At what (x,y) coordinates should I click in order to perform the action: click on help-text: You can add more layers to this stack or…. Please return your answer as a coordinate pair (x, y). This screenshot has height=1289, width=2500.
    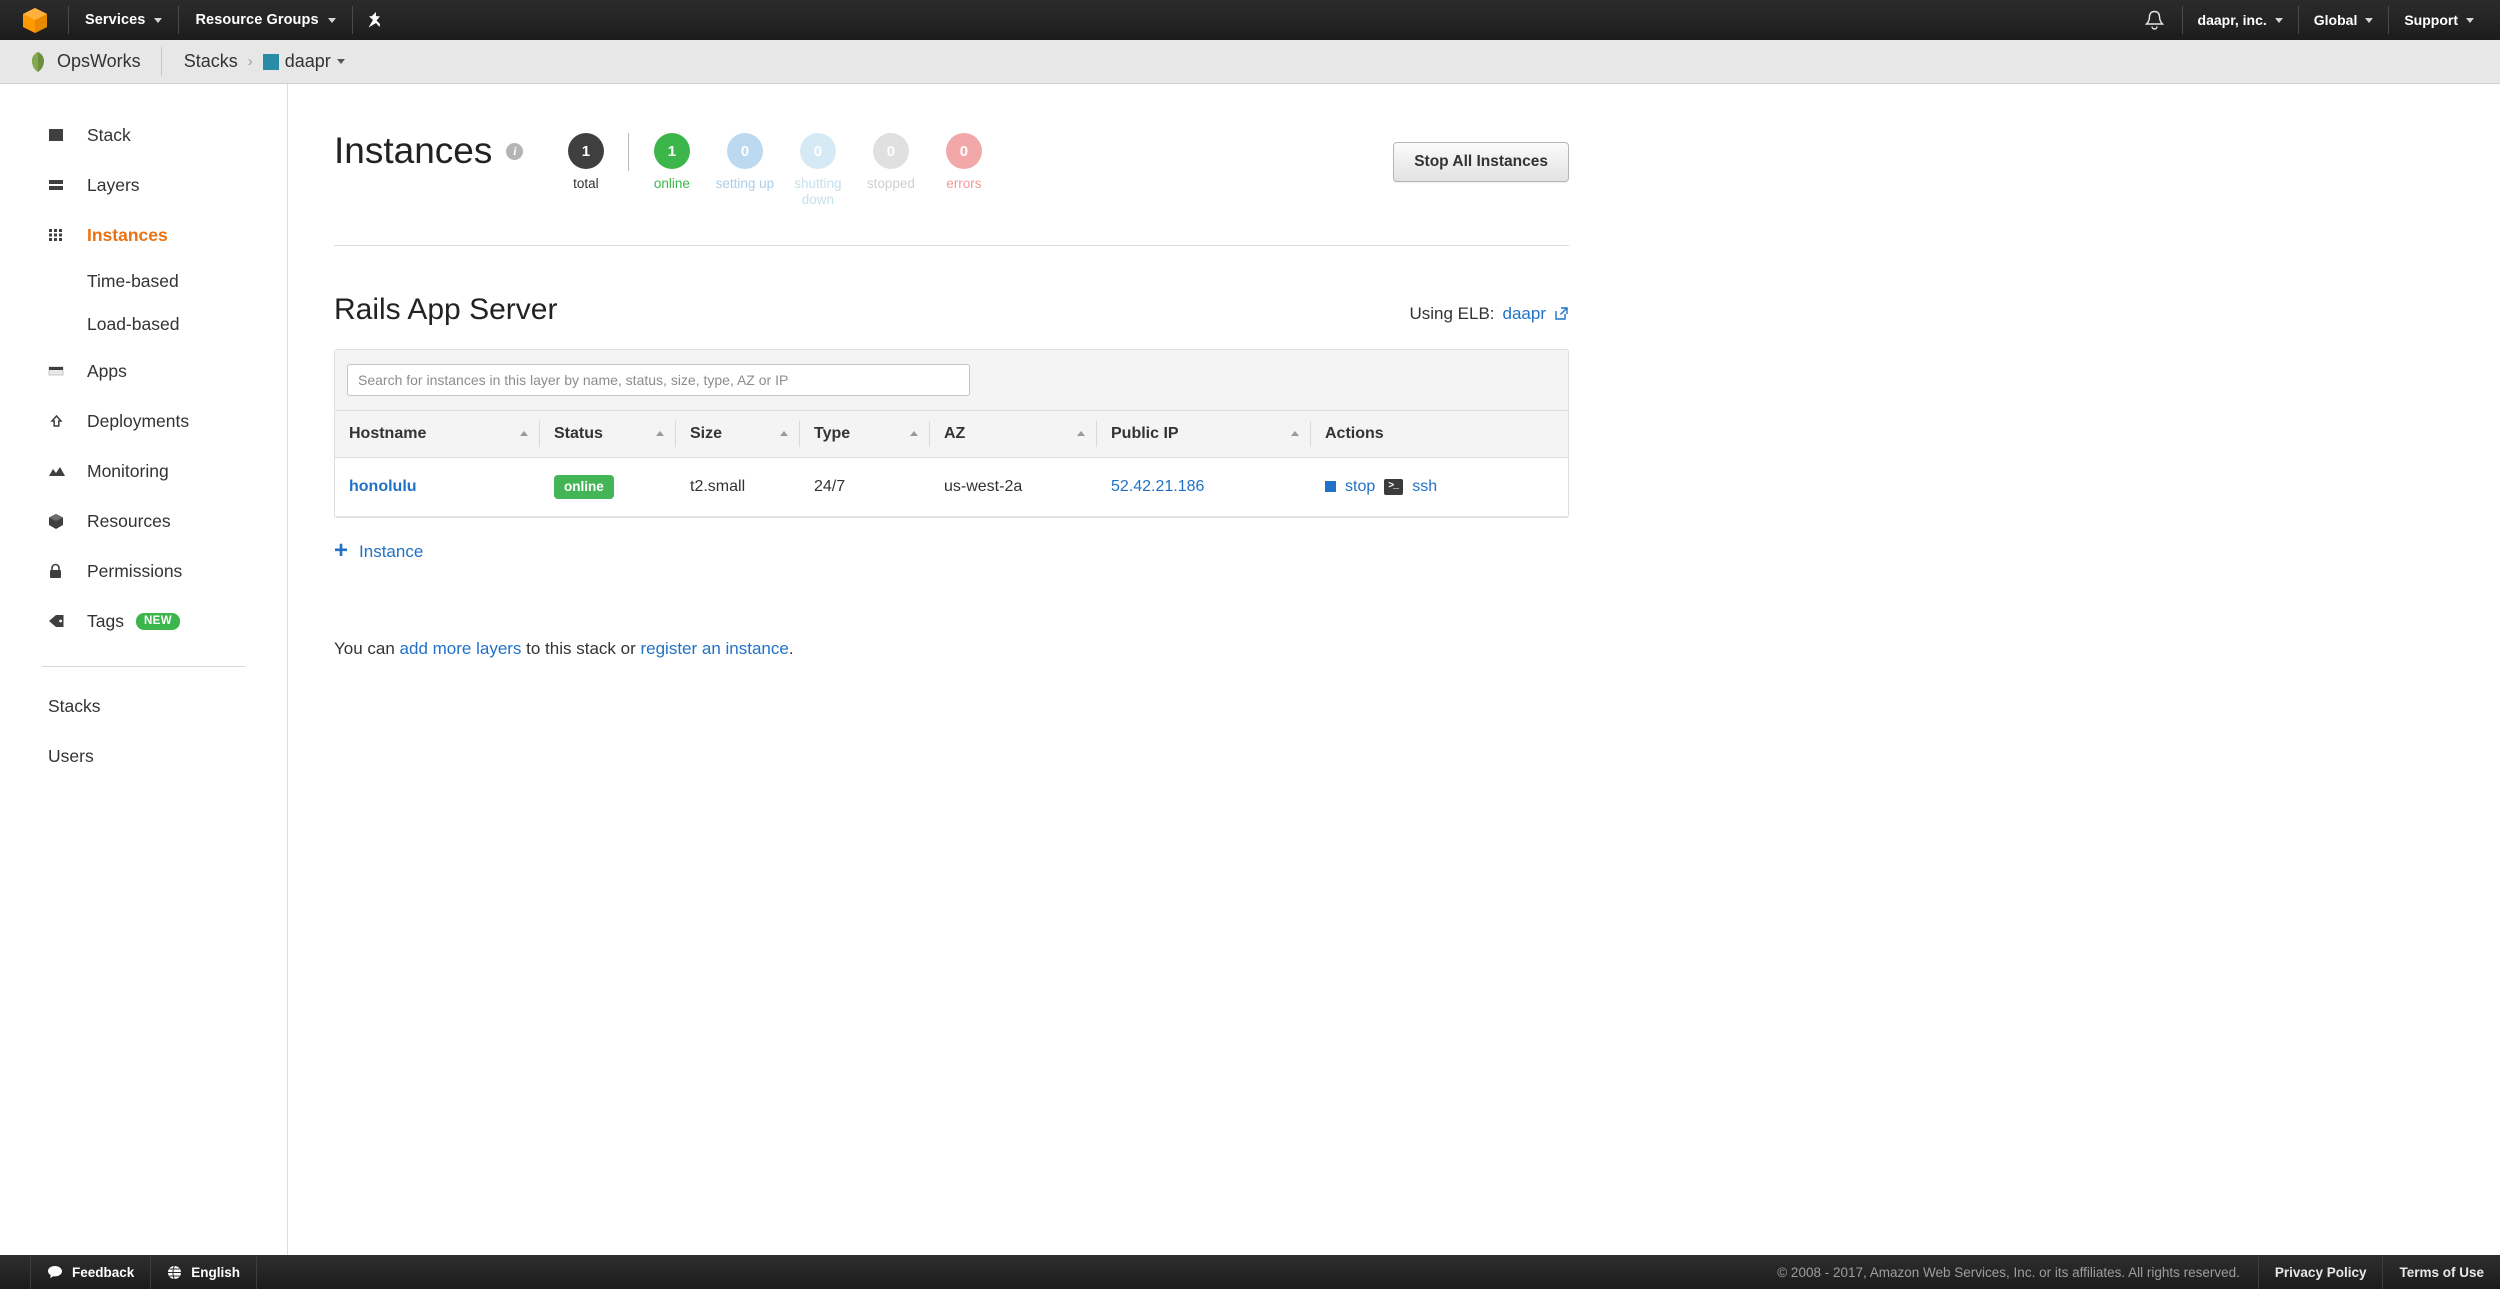
    Looking at the image, I should click on (951, 649).